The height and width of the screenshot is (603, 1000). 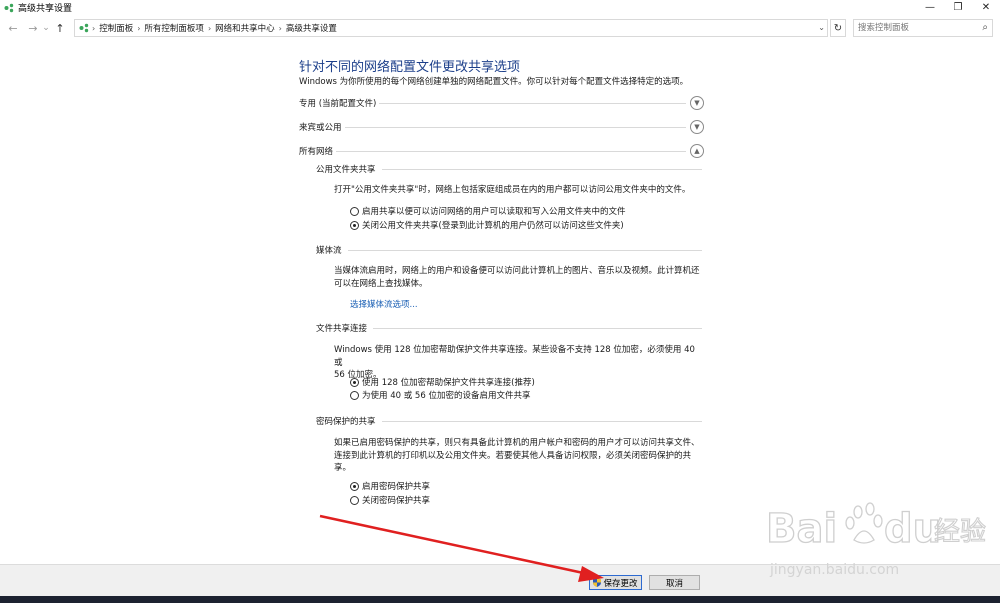 I want to click on section-media-streaming: 媒体流, so click(x=509, y=250).